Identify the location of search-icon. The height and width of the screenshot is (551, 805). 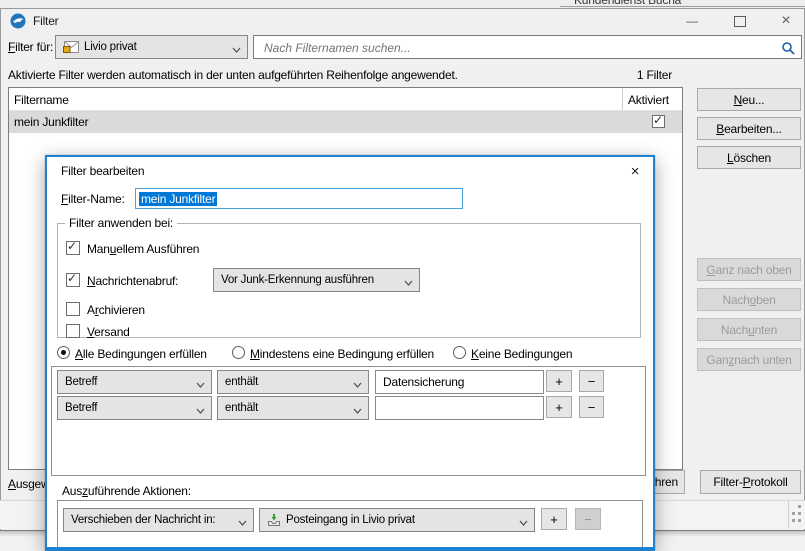
(788, 49).